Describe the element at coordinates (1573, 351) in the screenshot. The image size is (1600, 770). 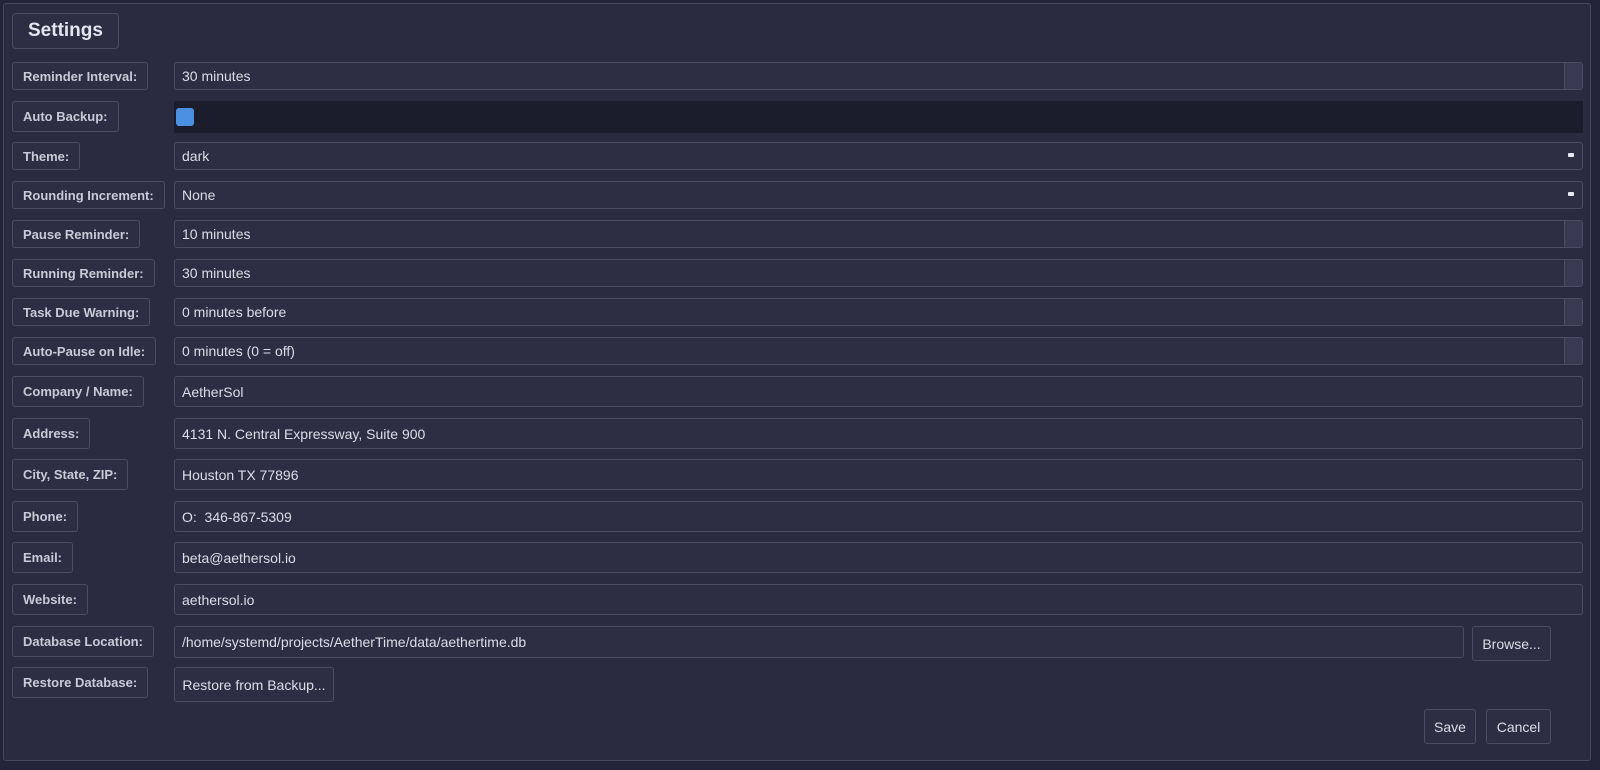
I see `auto-pause-idle-spin-buttons` at that location.